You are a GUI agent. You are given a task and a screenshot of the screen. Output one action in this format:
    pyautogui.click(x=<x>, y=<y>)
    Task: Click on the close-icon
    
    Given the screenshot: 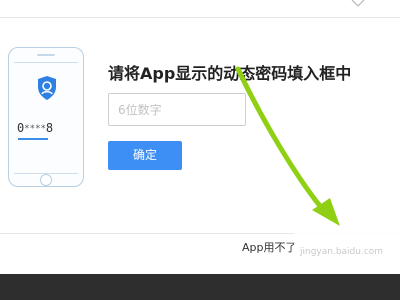 What is the action you would take?
    pyautogui.click(x=358, y=3)
    